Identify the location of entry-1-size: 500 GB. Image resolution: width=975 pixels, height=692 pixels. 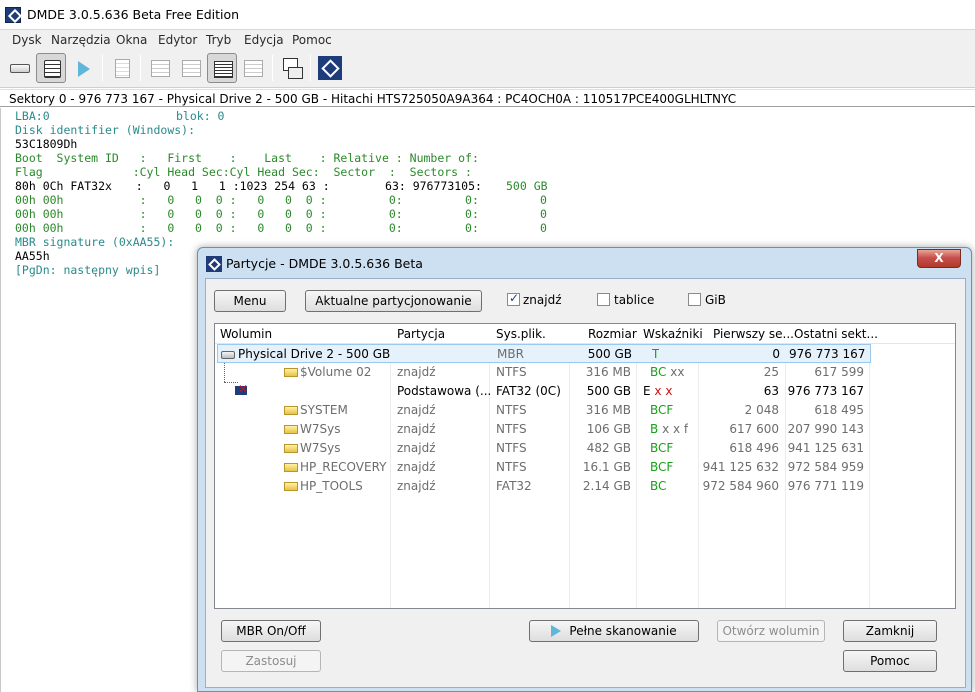
(527, 186).